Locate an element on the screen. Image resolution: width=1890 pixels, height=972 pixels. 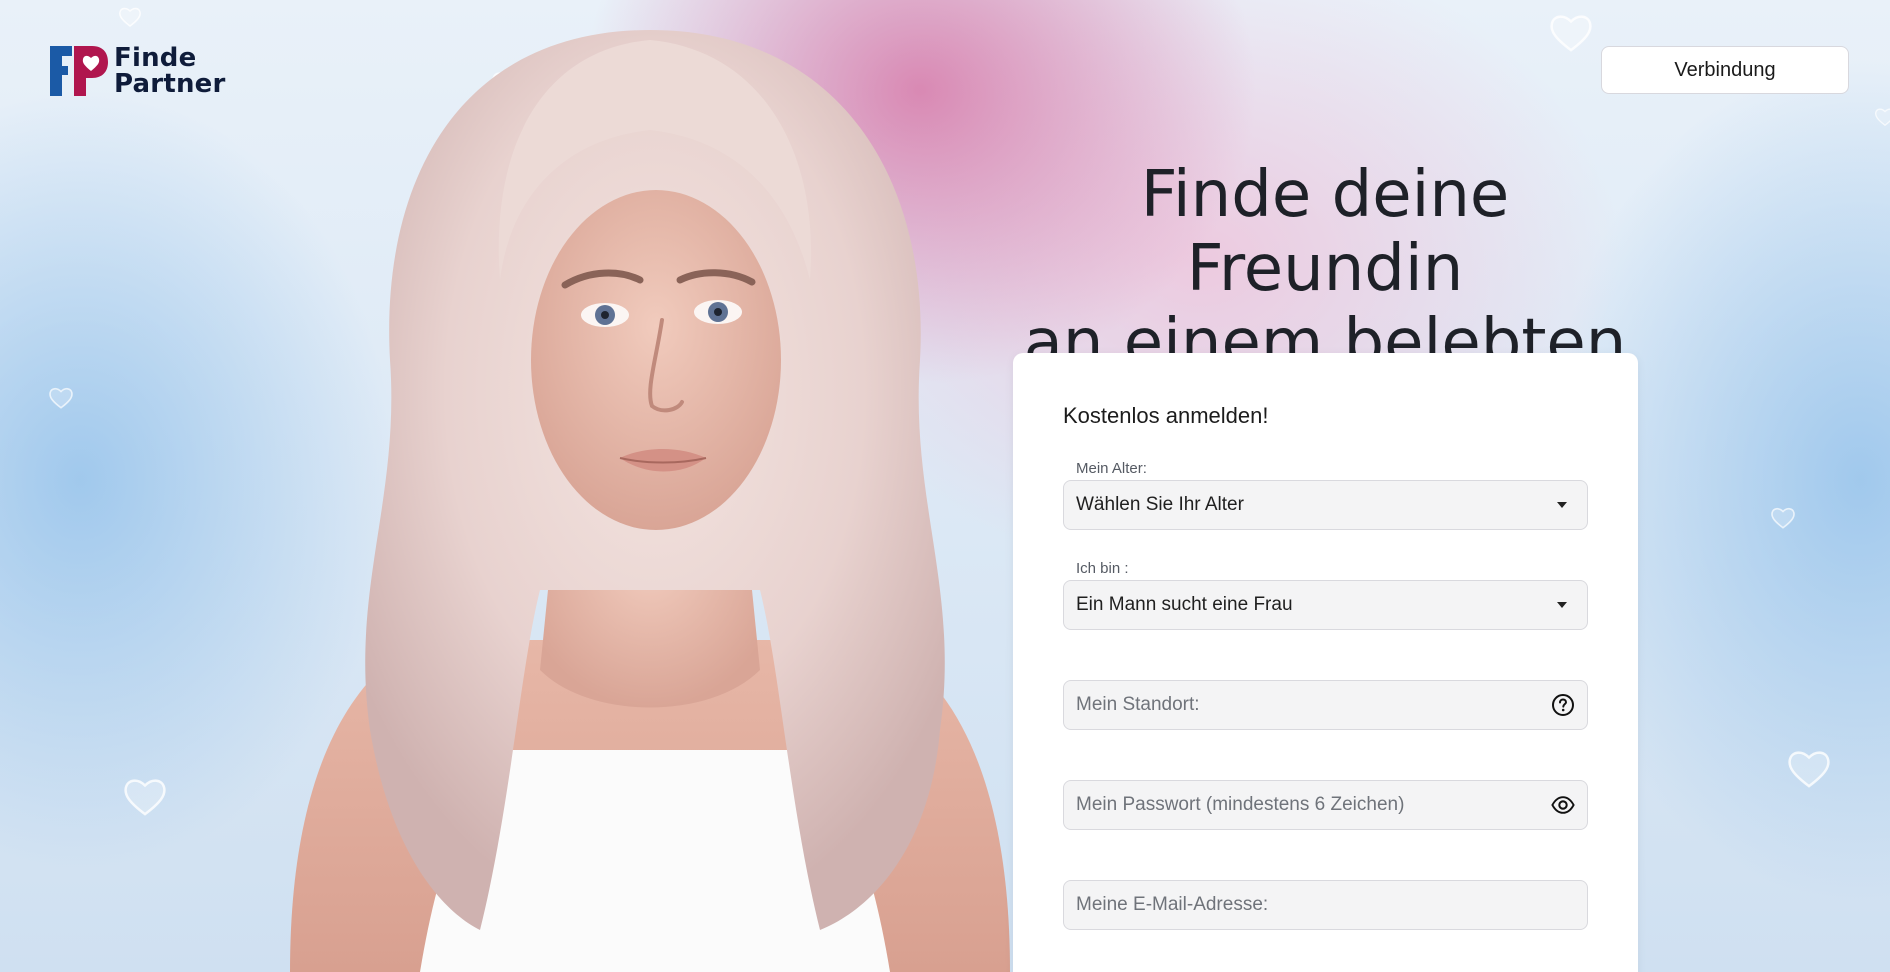
logo-text-line2: Partner is located at coordinates (170, 84).